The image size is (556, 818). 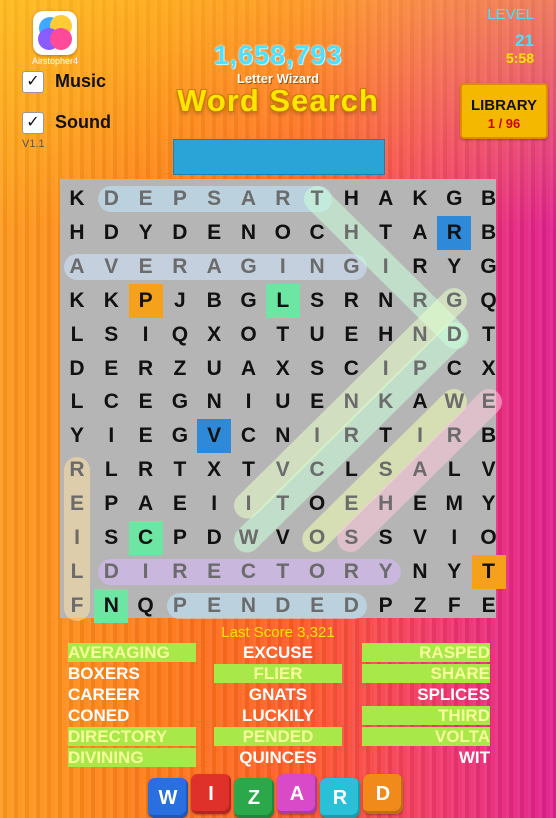 I want to click on music-checkbox: ✓, so click(x=33, y=82).